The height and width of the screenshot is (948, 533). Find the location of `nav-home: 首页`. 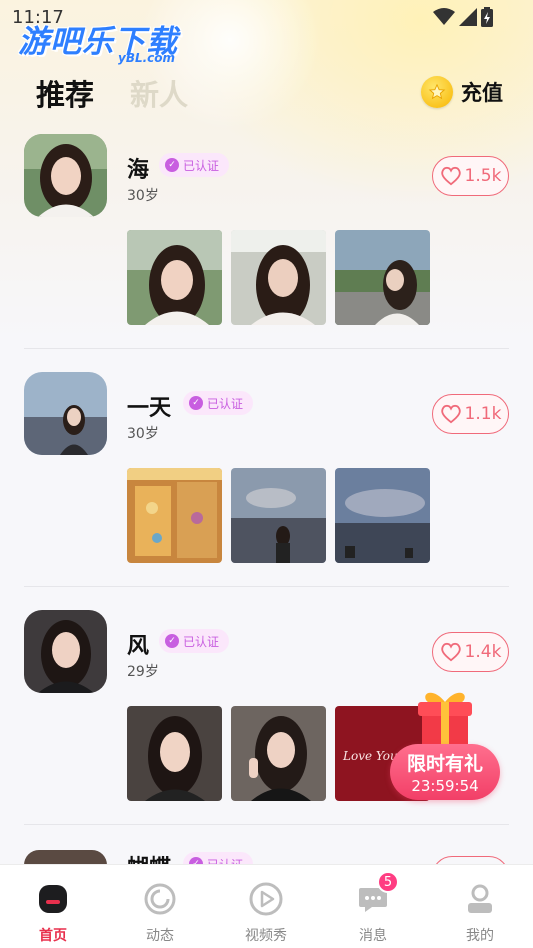

nav-home: 首页 is located at coordinates (53, 912).